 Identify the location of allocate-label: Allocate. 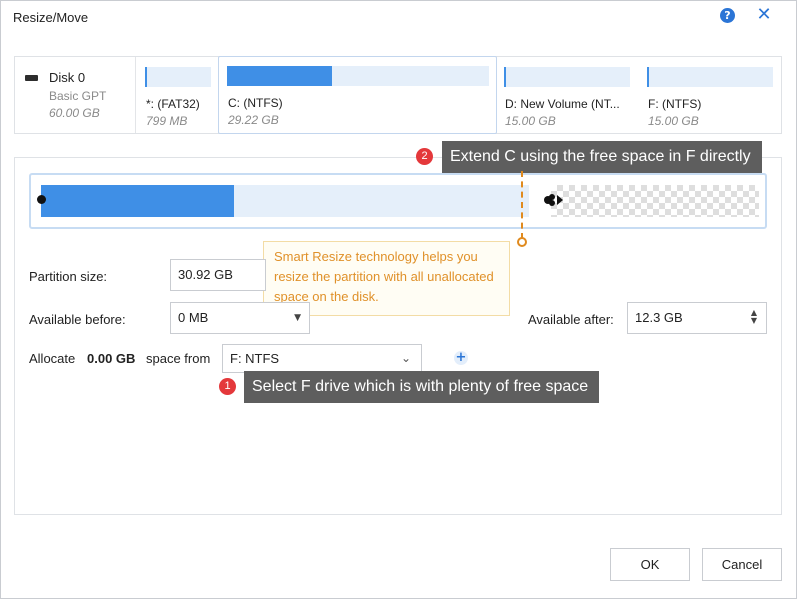
(52, 358).